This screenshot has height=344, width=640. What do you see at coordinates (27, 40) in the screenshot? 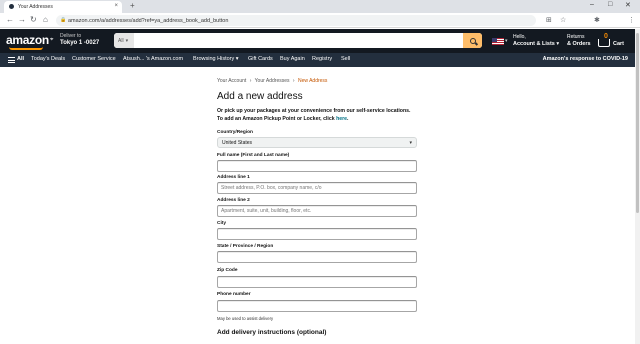
I see `amazon-logo: amazon` at bounding box center [27, 40].